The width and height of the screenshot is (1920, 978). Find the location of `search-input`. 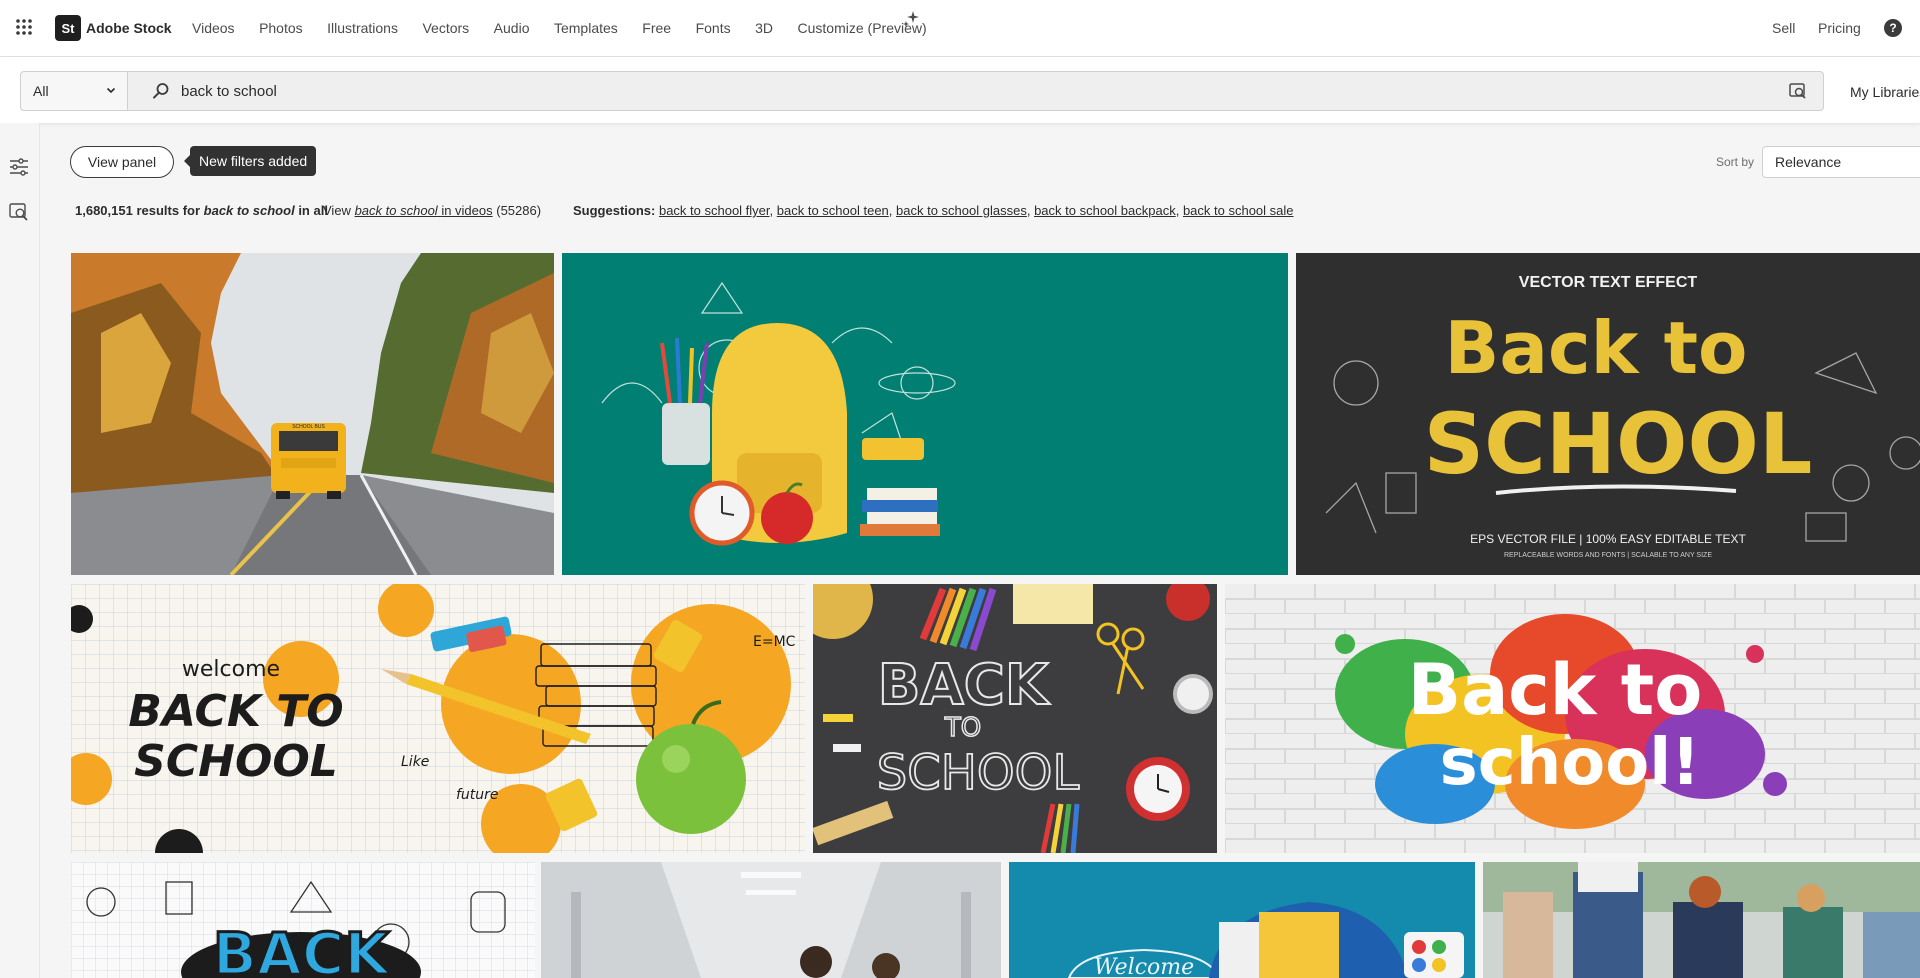

search-input is located at coordinates (981, 91).